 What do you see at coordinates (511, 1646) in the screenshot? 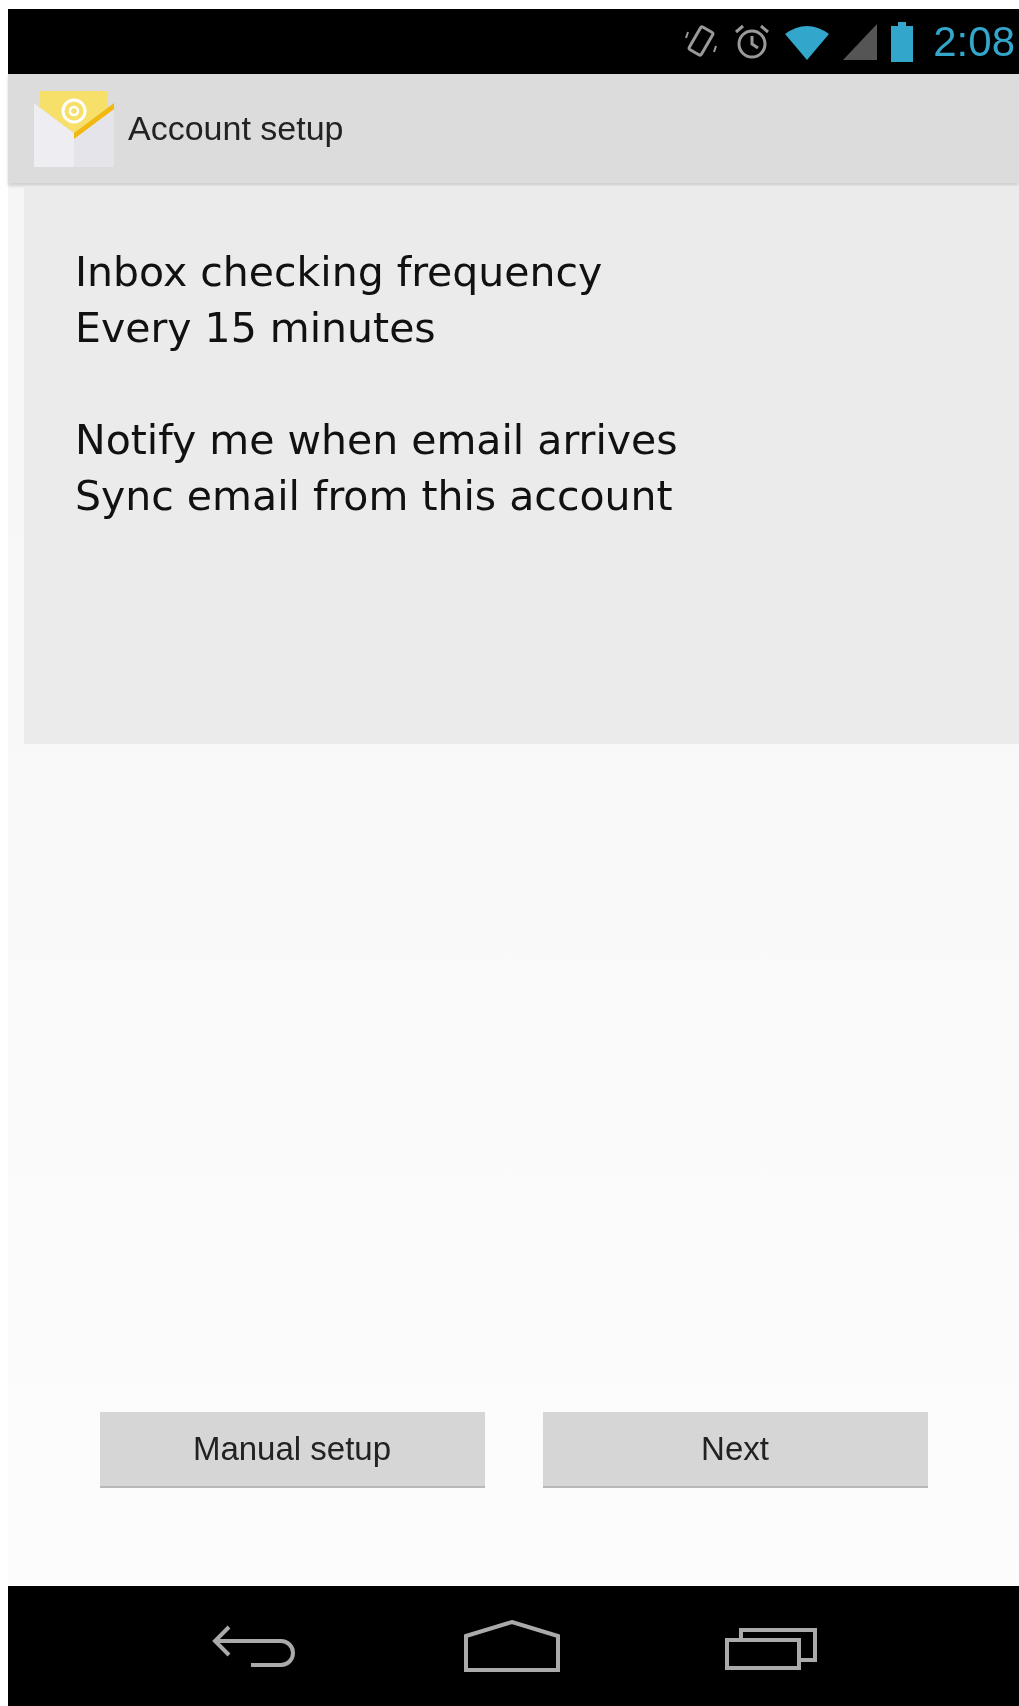
I see `home-icon` at bounding box center [511, 1646].